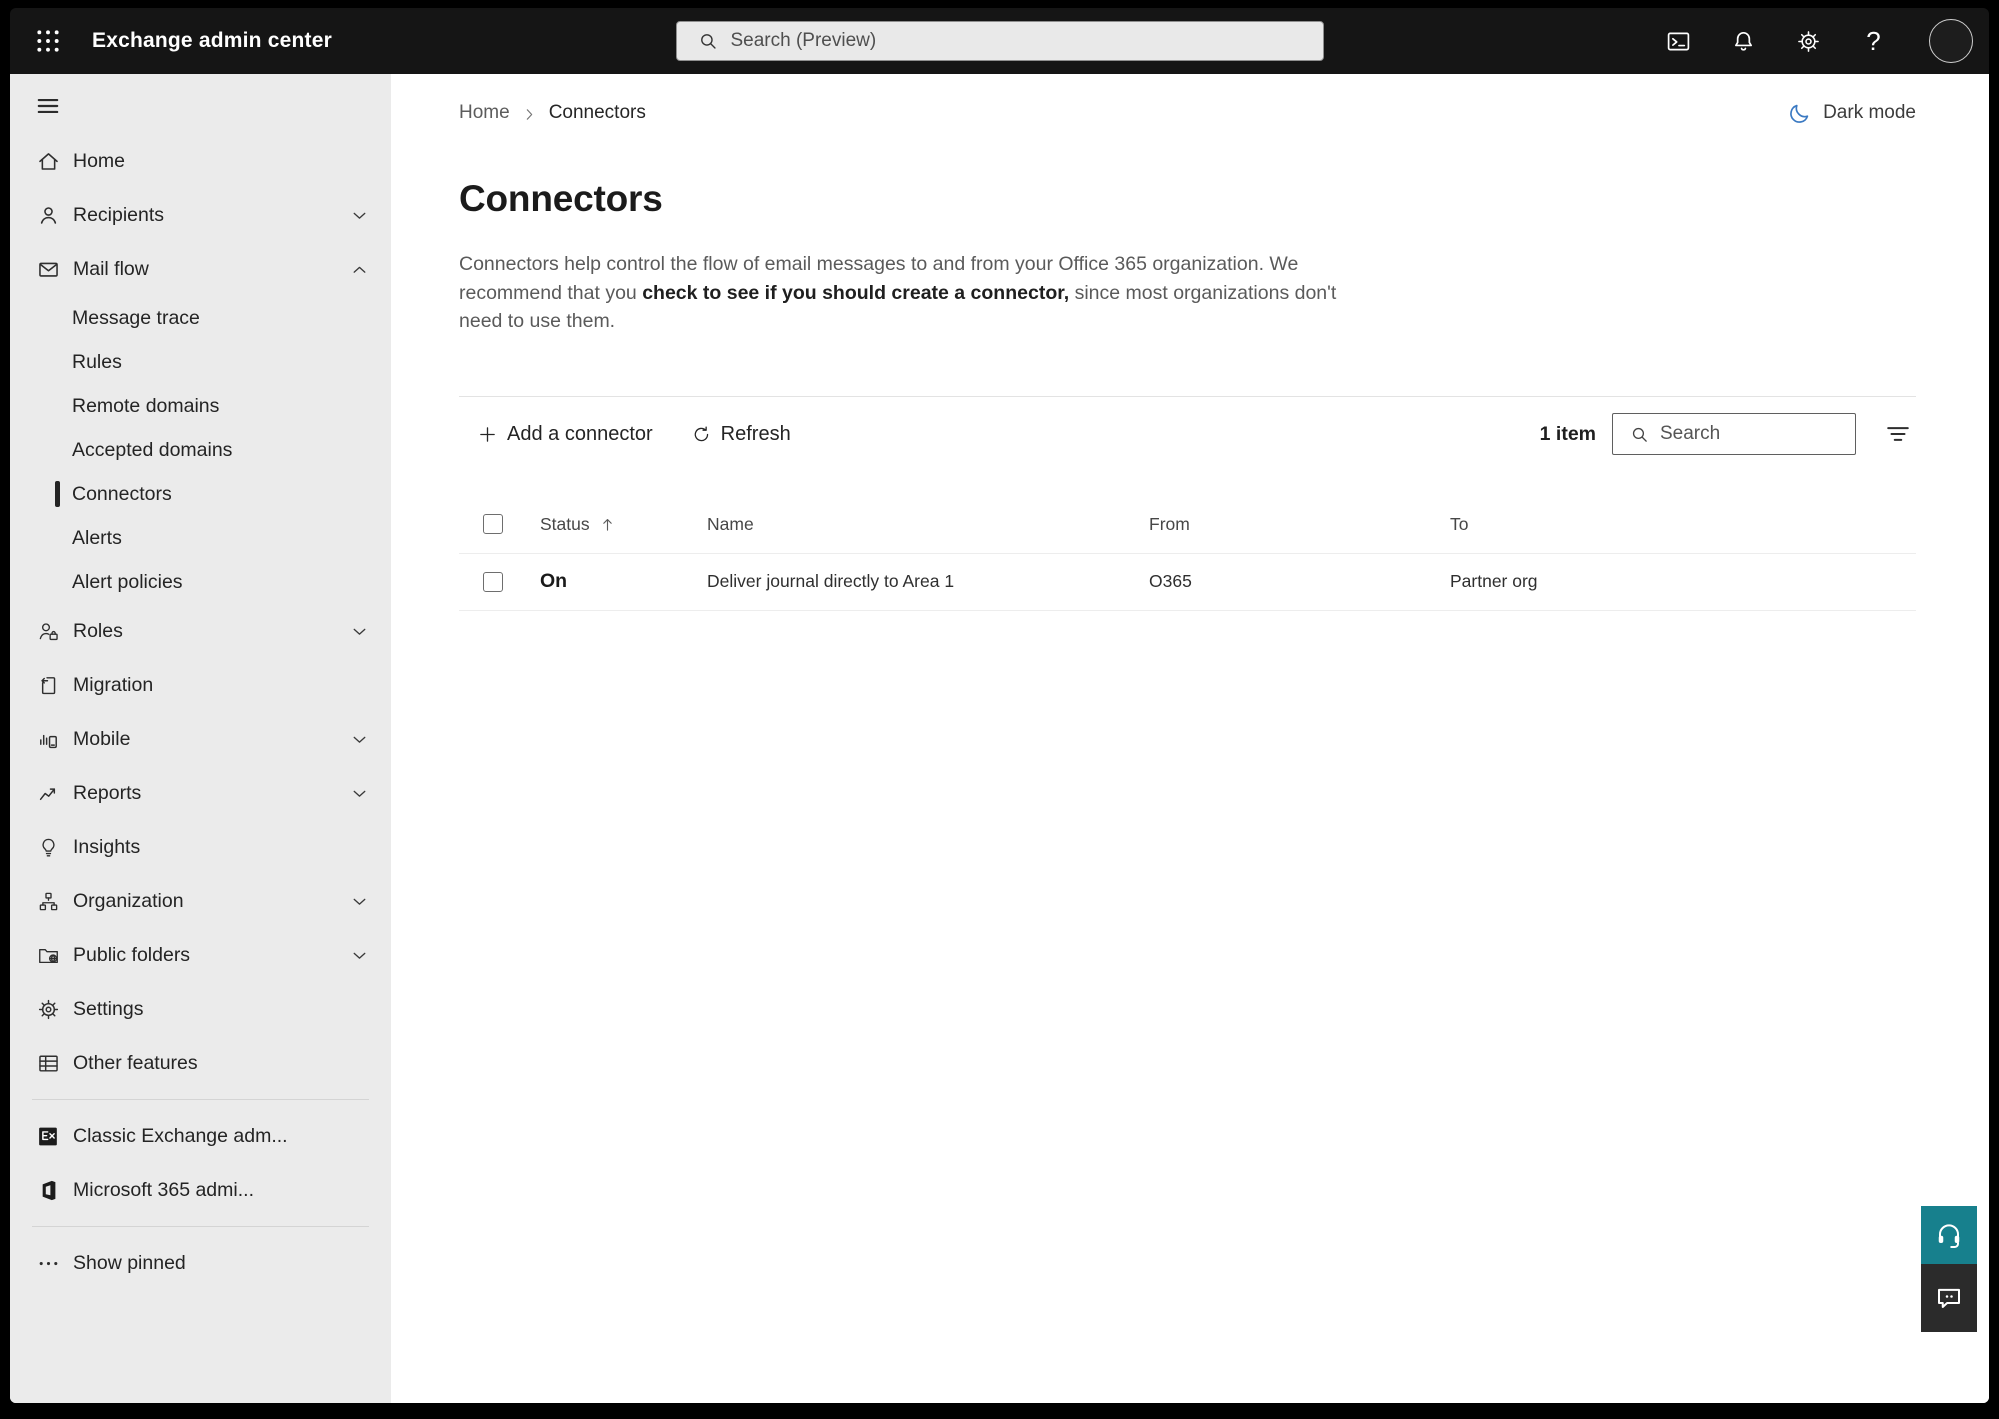  I want to click on topbar: Exchange admin center ?, so click(999, 41).